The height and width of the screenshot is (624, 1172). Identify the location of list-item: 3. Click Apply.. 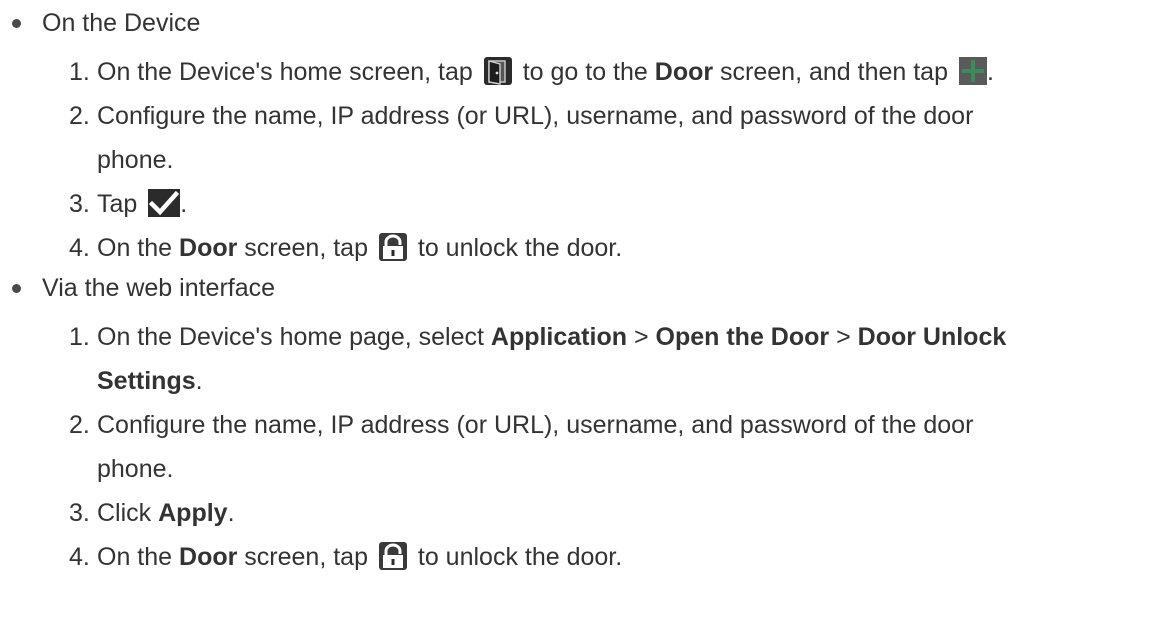
(614, 513).